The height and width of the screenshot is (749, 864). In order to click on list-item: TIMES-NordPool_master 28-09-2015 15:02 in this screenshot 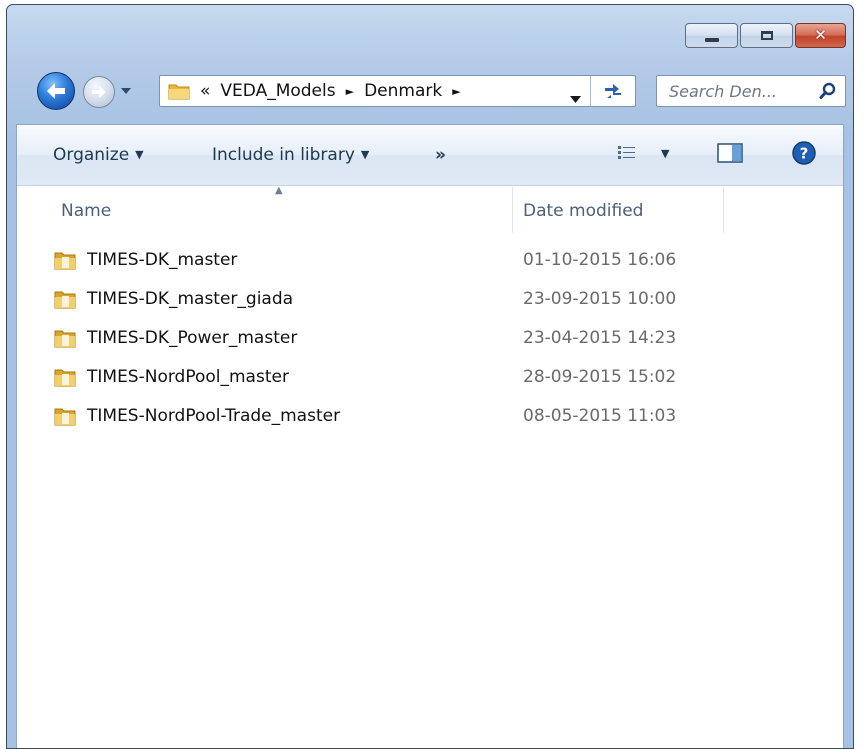, I will do `click(430, 377)`.